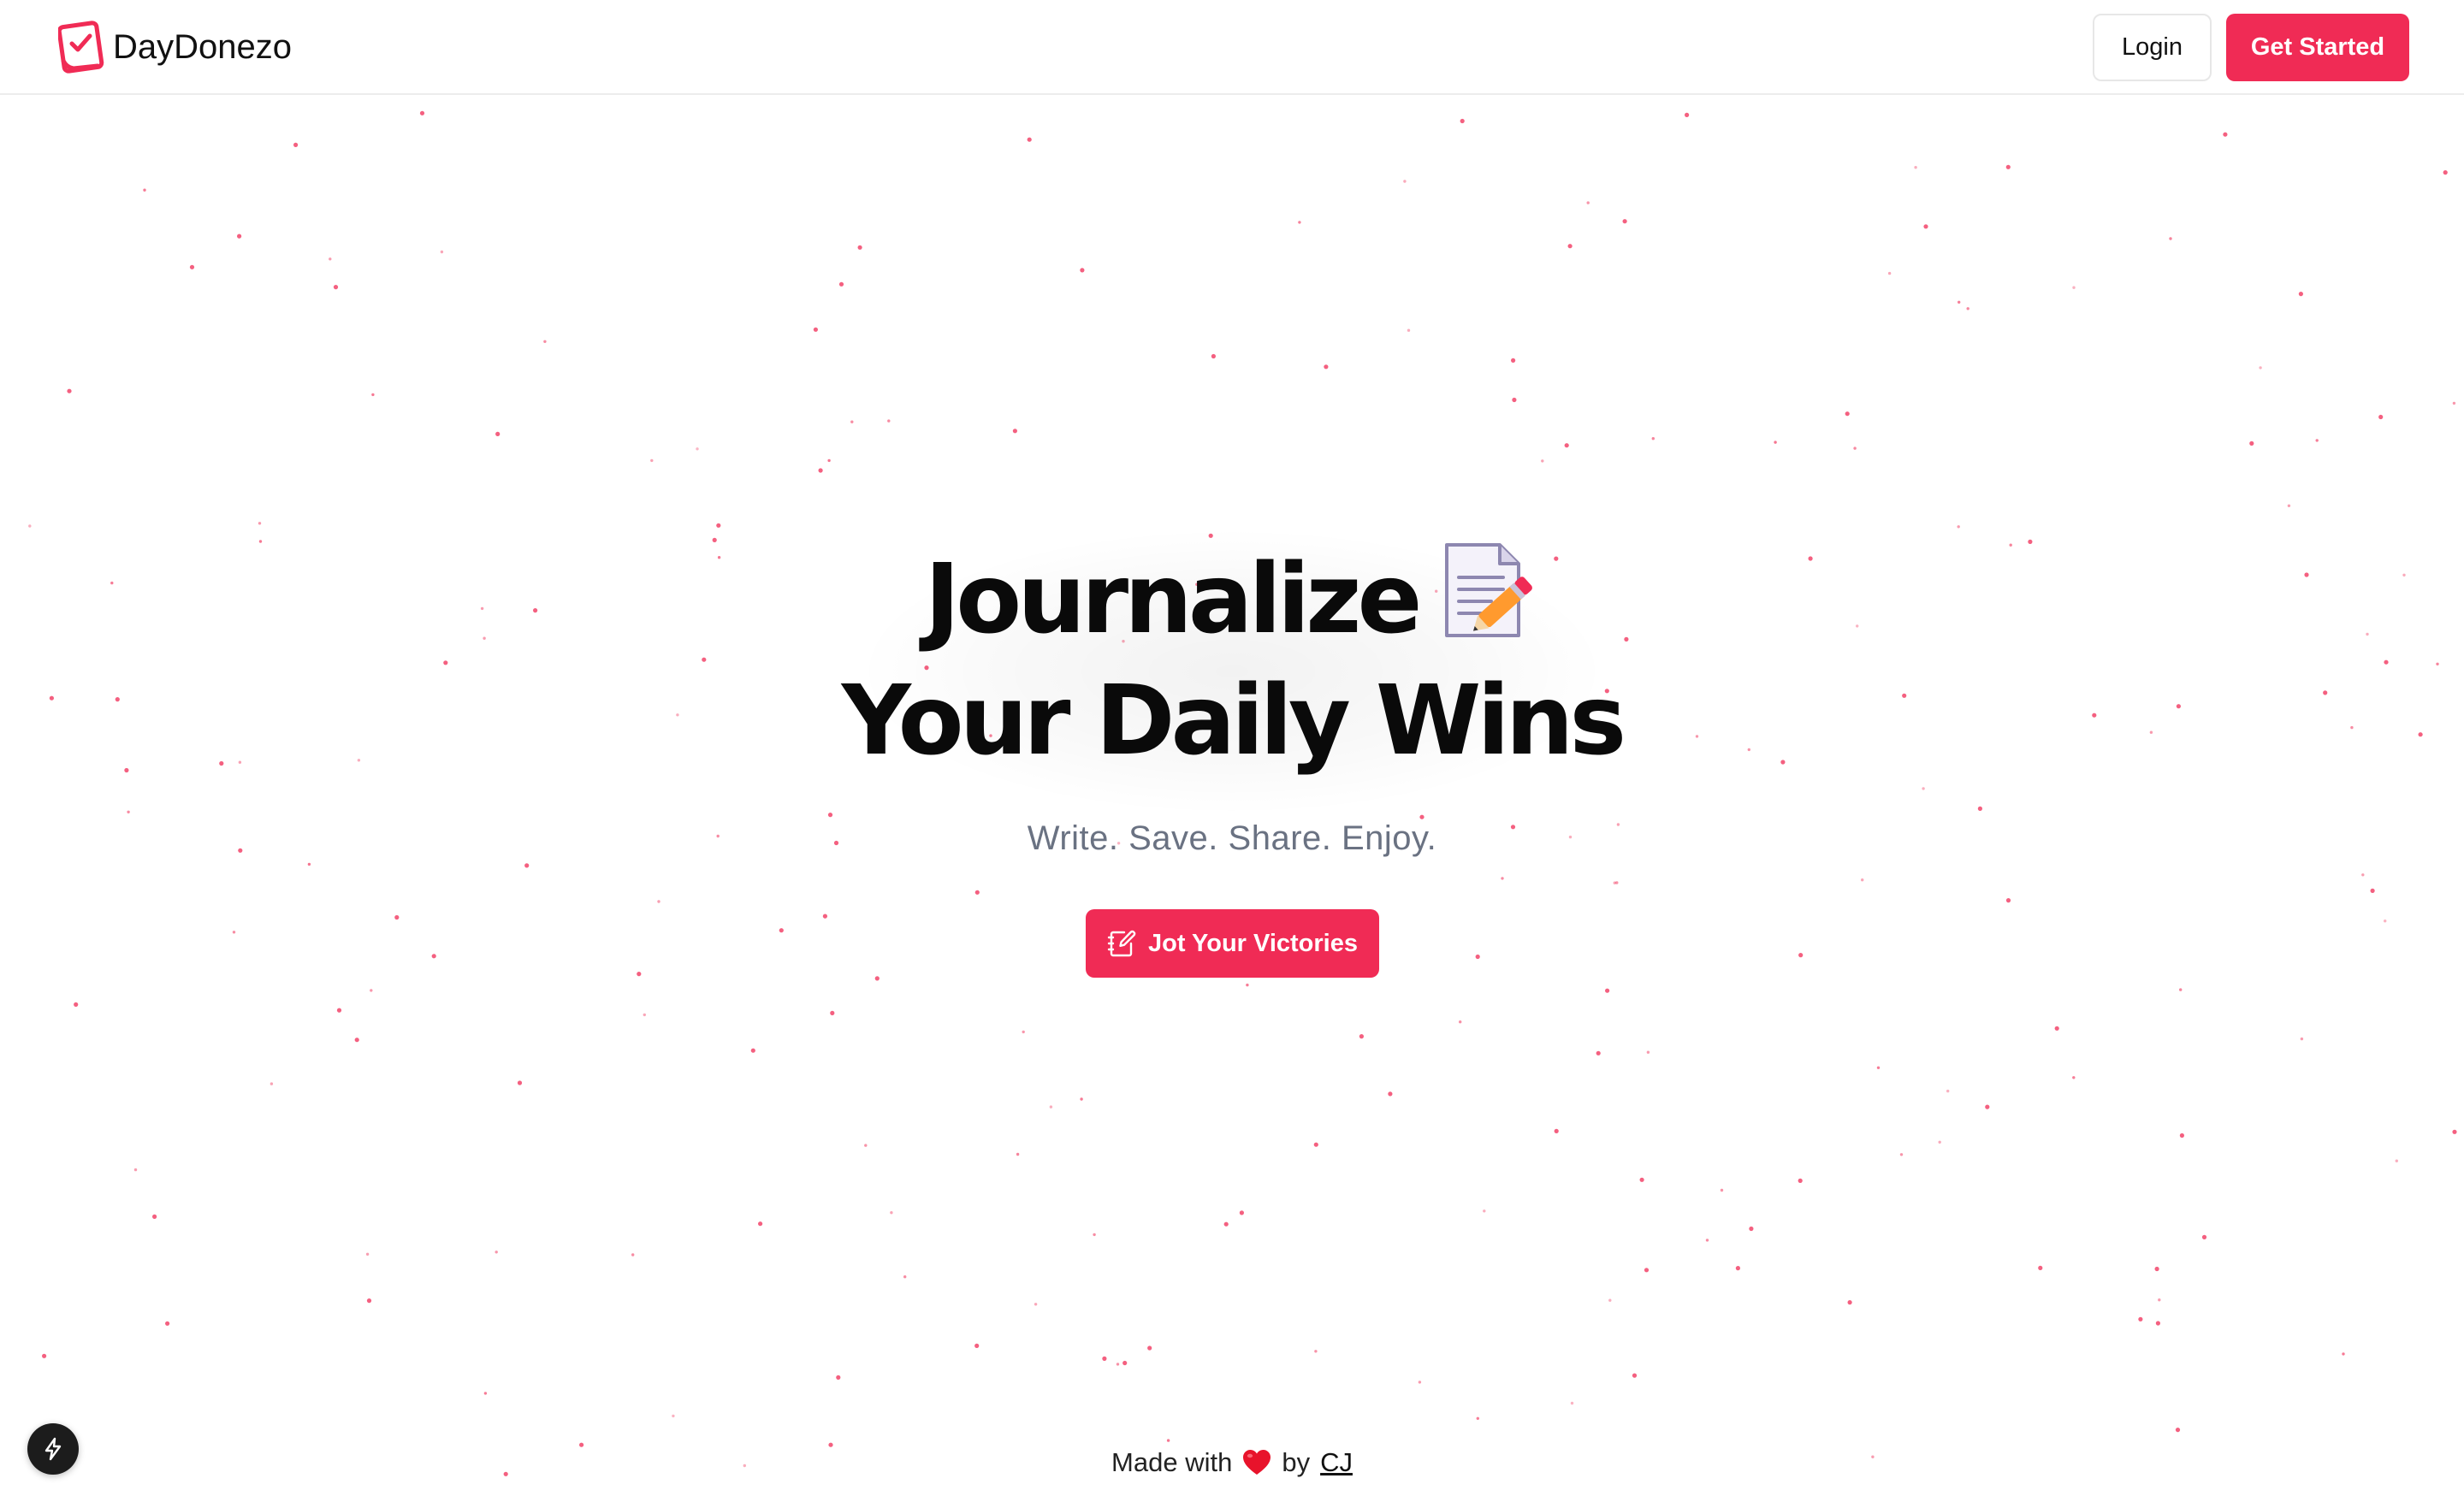 This screenshot has width=2464, height=1502. I want to click on hero-title: Journalize Your Daily Wins, so click(1232, 660).